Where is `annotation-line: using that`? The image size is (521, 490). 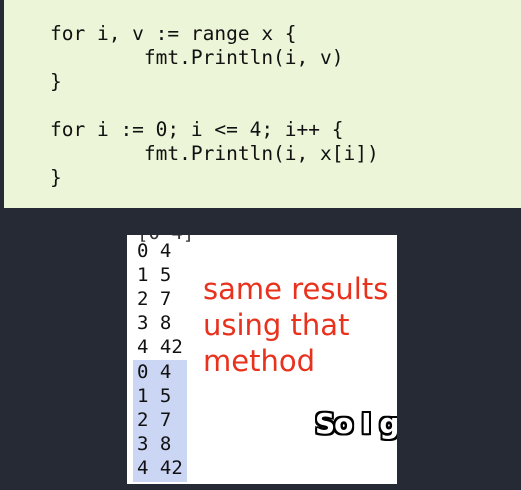 annotation-line: using that is located at coordinates (276, 325).